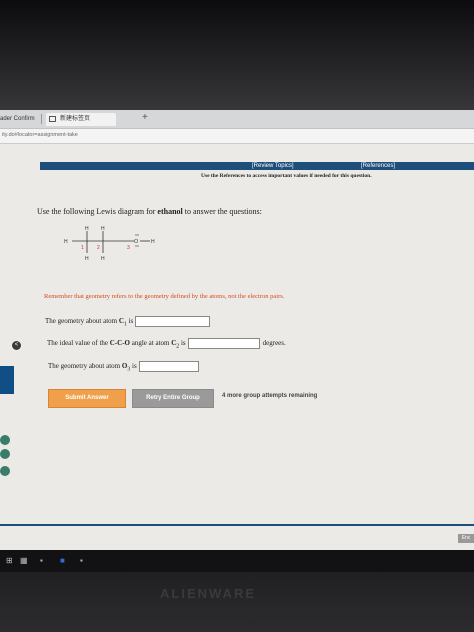 The image size is (474, 632). I want to click on review-topics-link: [Review Topics], so click(273, 166).